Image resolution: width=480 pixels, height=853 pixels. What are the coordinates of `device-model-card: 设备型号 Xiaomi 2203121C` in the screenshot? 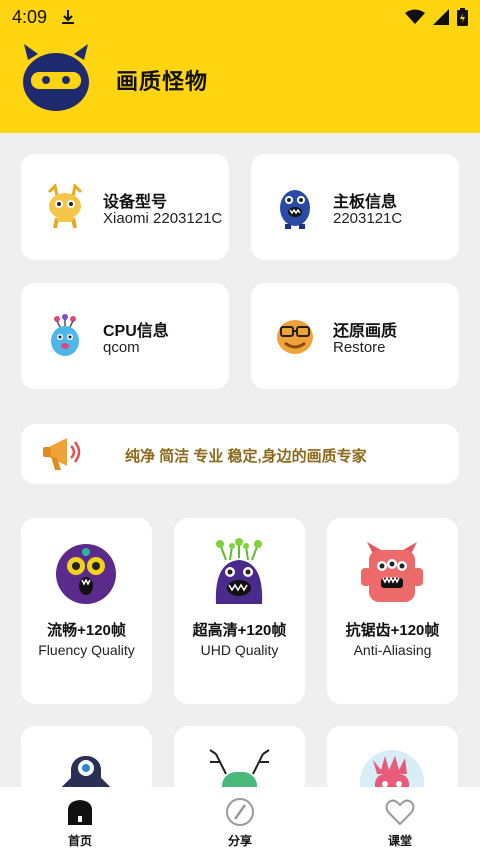 It's located at (125, 207).